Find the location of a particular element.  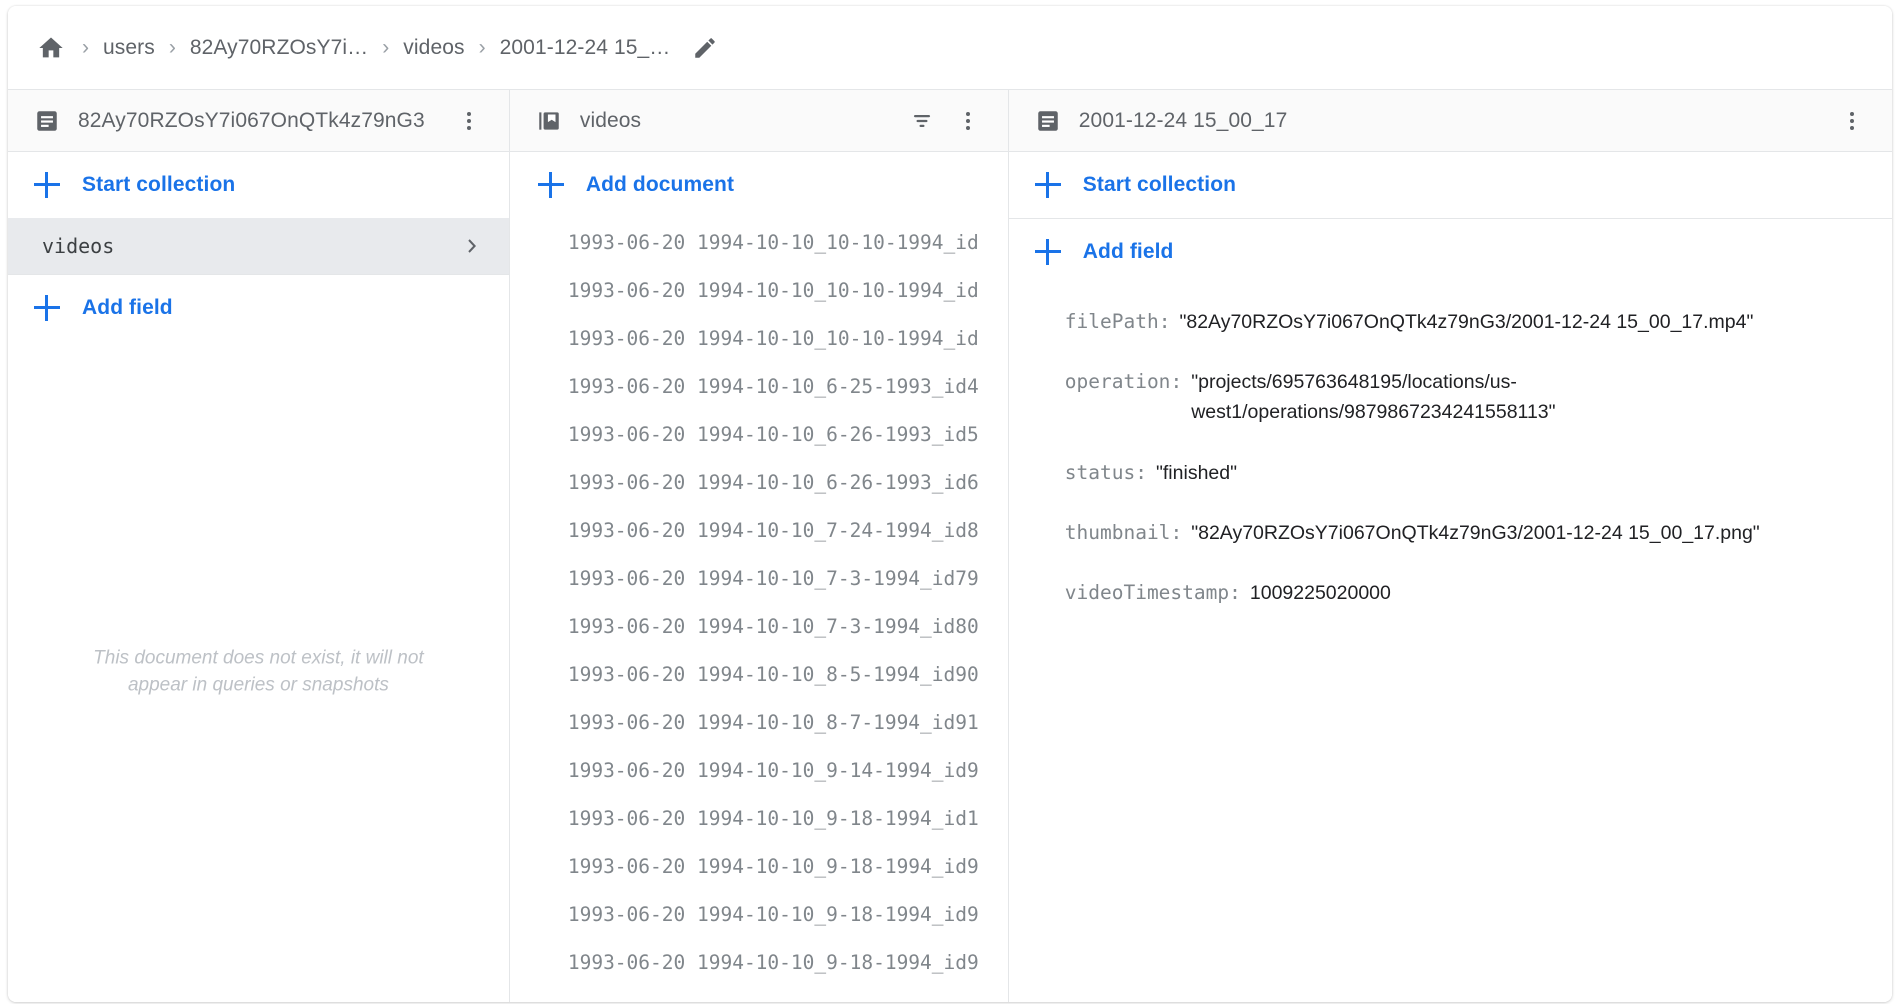

list-item: 1993-06-20 1994-10-10_7-3-1994_id79 is located at coordinates (759, 578).